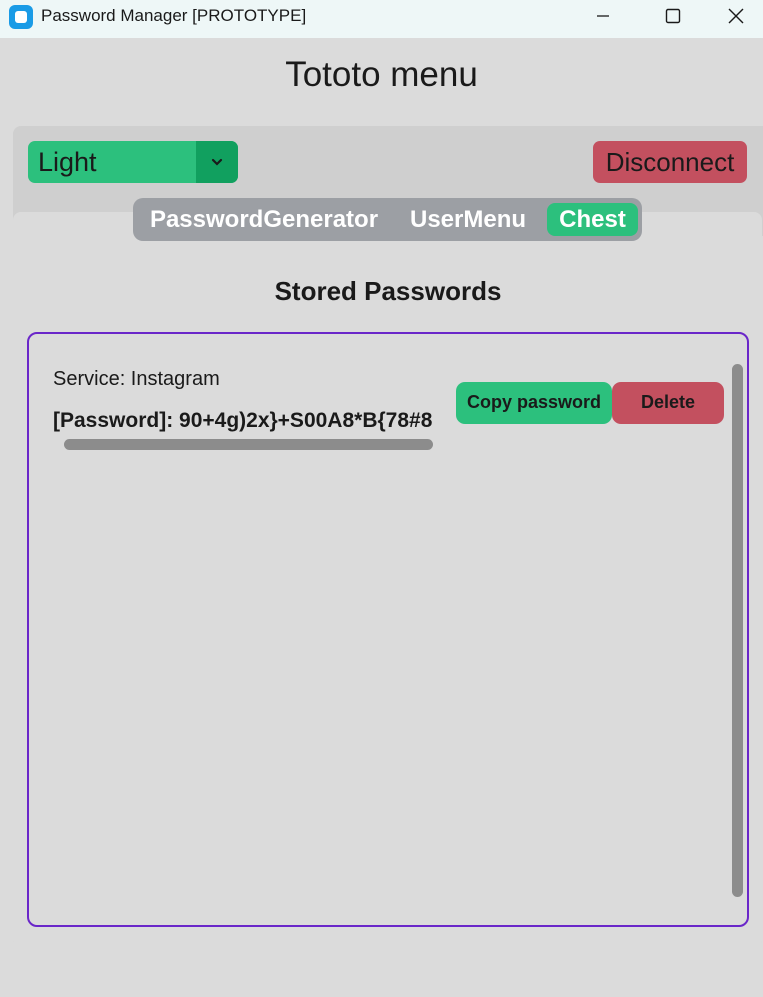  I want to click on minimize-icon, so click(603, 16).